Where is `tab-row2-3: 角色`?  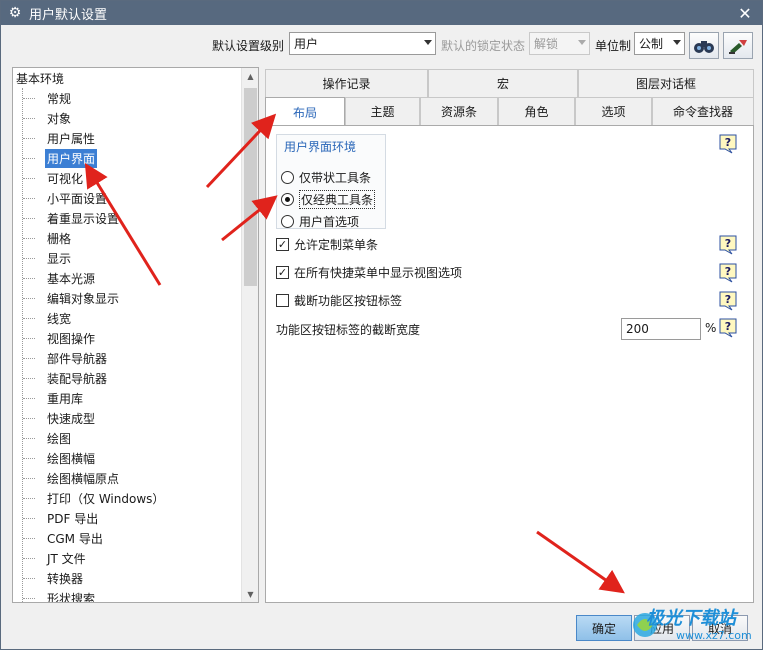 tab-row2-3: 角色 is located at coordinates (536, 111).